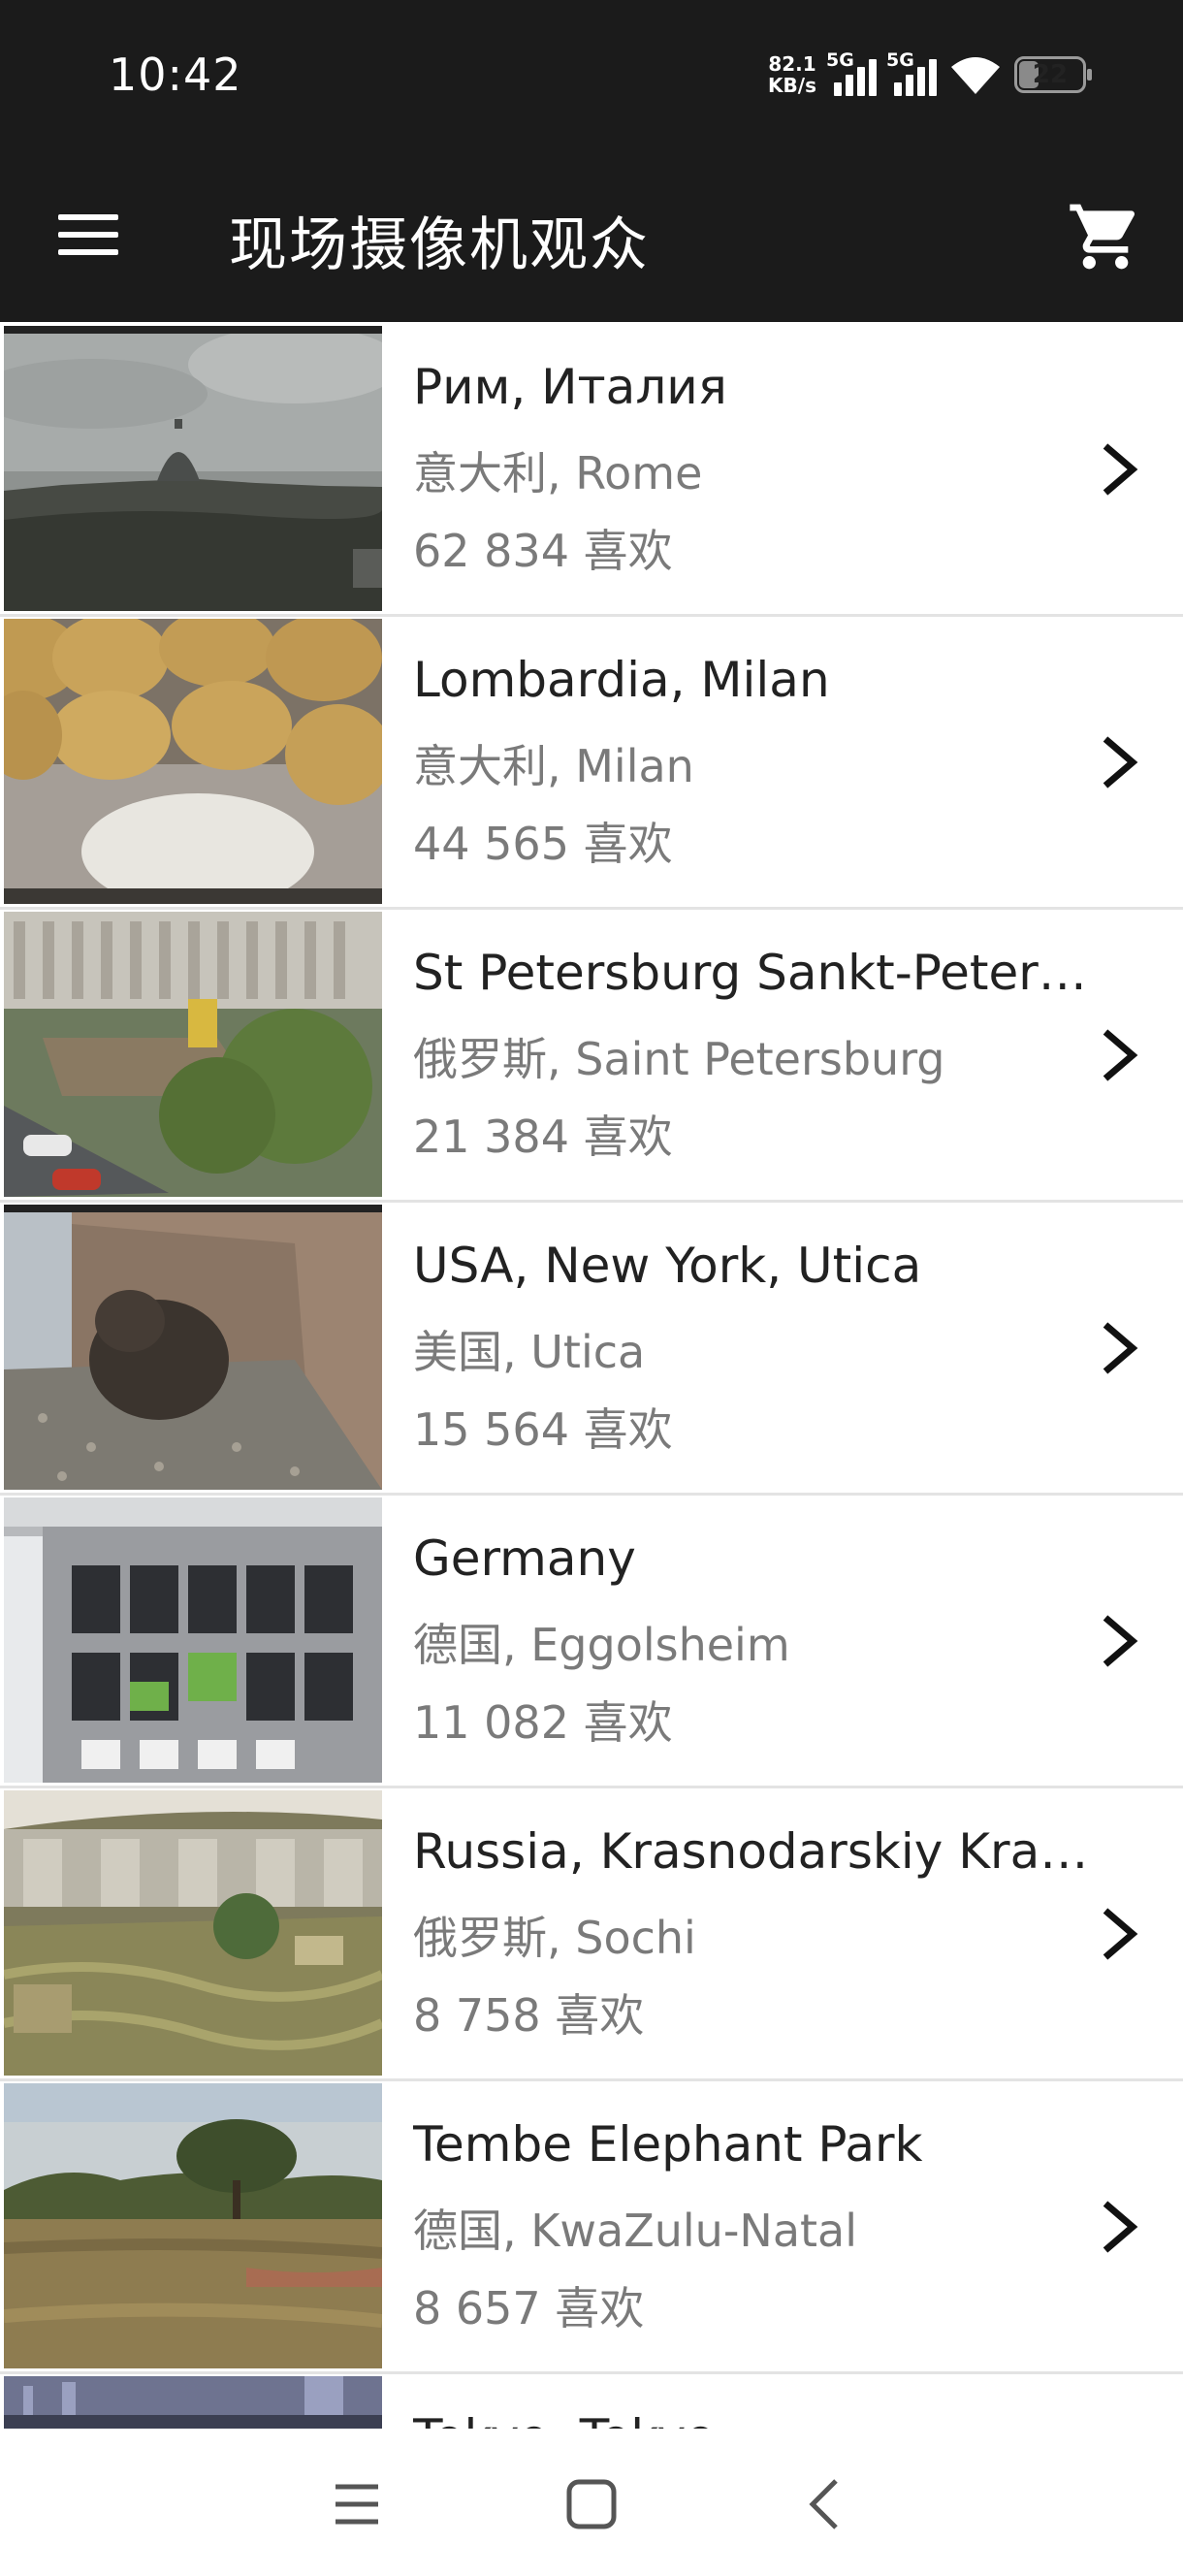  What do you see at coordinates (826, 2504) in the screenshot?
I see `back-icon` at bounding box center [826, 2504].